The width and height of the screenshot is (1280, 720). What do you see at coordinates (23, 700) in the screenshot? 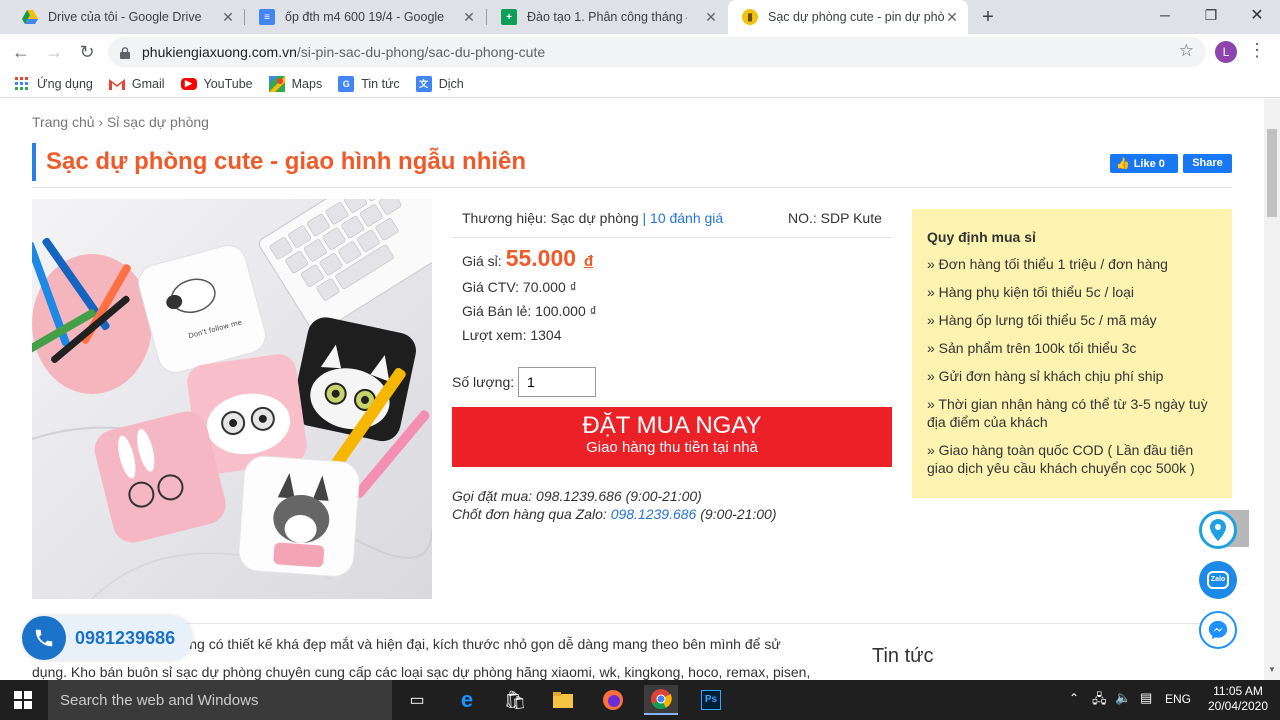
I see `windows-start-icon` at bounding box center [23, 700].